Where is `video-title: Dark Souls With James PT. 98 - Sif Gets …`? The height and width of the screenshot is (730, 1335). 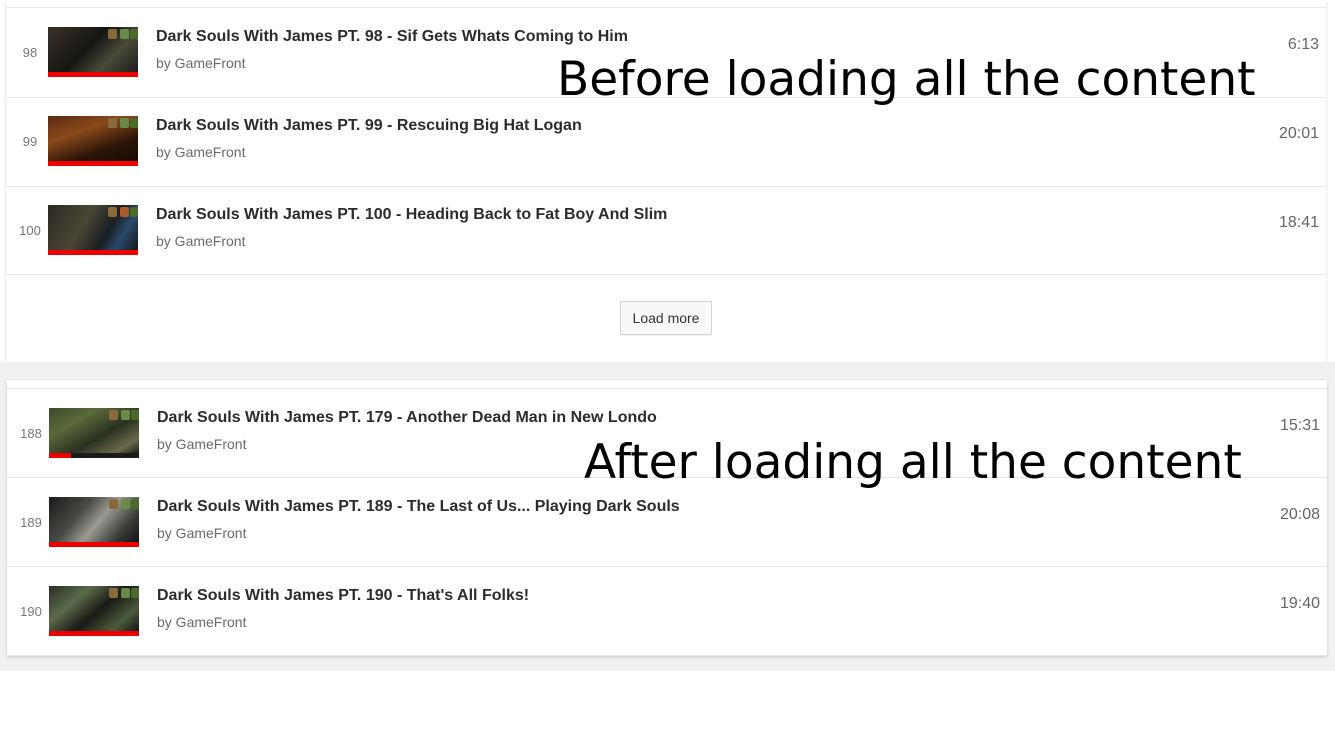 video-title: Dark Souls With James PT. 98 - Sif Gets … is located at coordinates (392, 37).